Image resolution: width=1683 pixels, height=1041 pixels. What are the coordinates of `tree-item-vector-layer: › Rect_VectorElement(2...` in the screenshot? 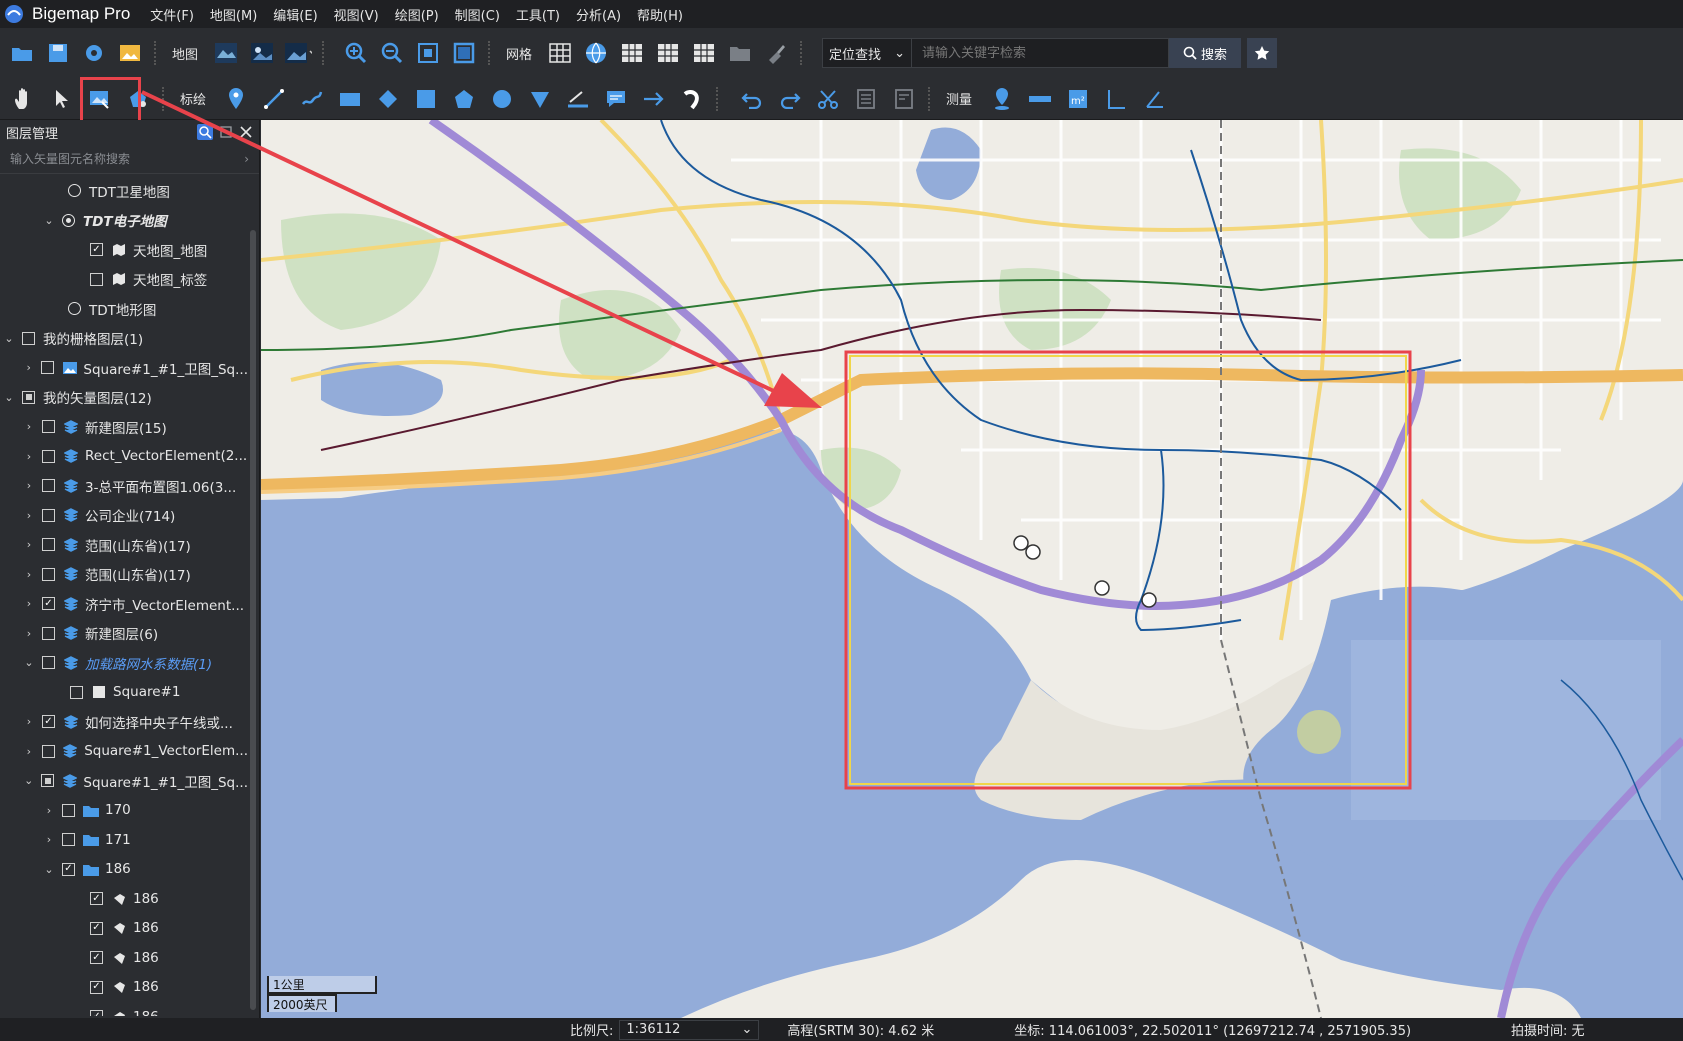 It's located at (124, 457).